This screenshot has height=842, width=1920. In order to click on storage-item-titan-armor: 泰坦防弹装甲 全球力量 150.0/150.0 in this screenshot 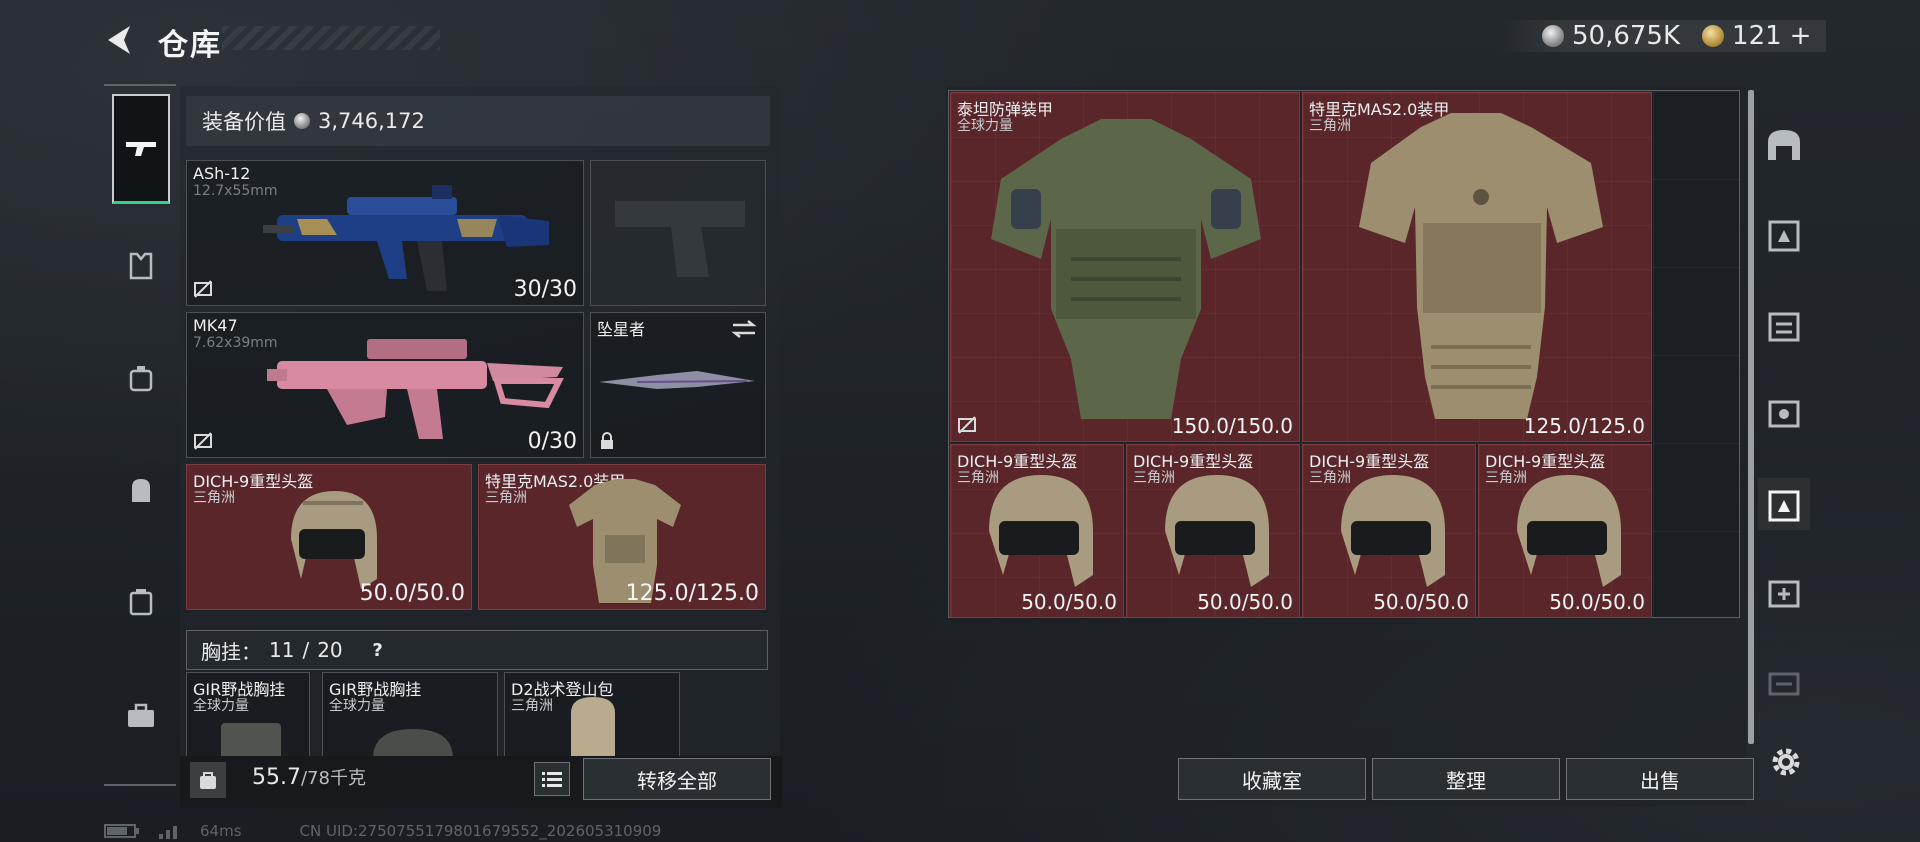, I will do `click(1125, 267)`.